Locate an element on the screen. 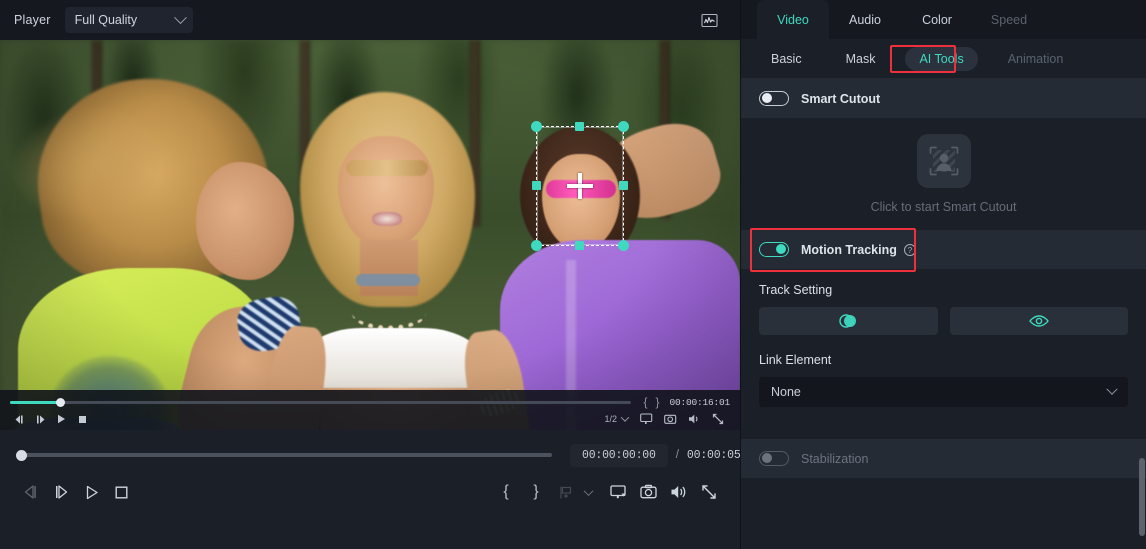 The height and width of the screenshot is (549, 1146). player-label: Player is located at coordinates (32, 20).